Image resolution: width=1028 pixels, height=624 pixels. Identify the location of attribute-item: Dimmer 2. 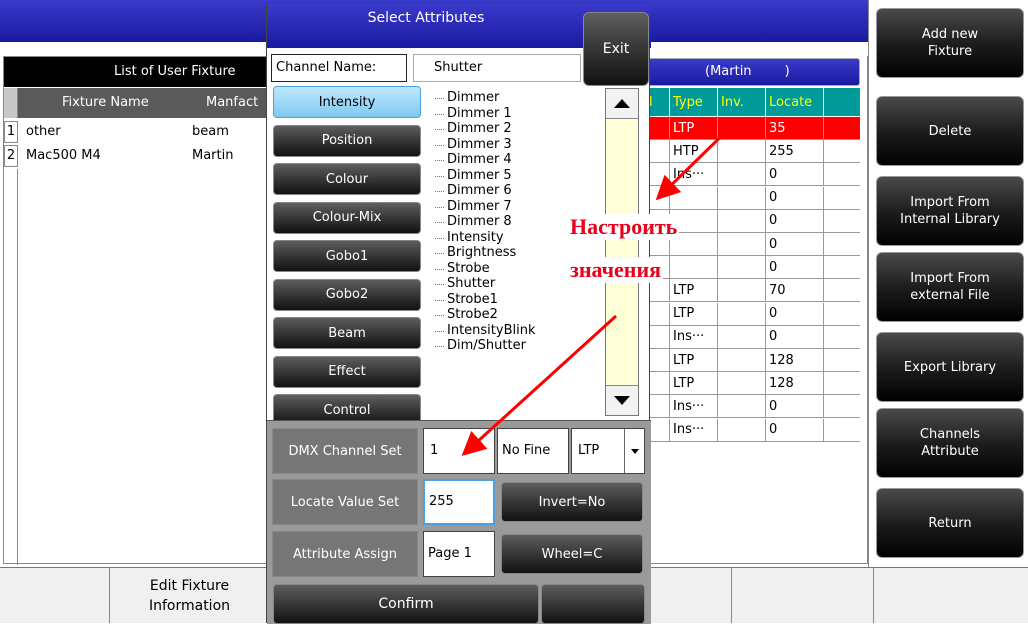
(519, 129).